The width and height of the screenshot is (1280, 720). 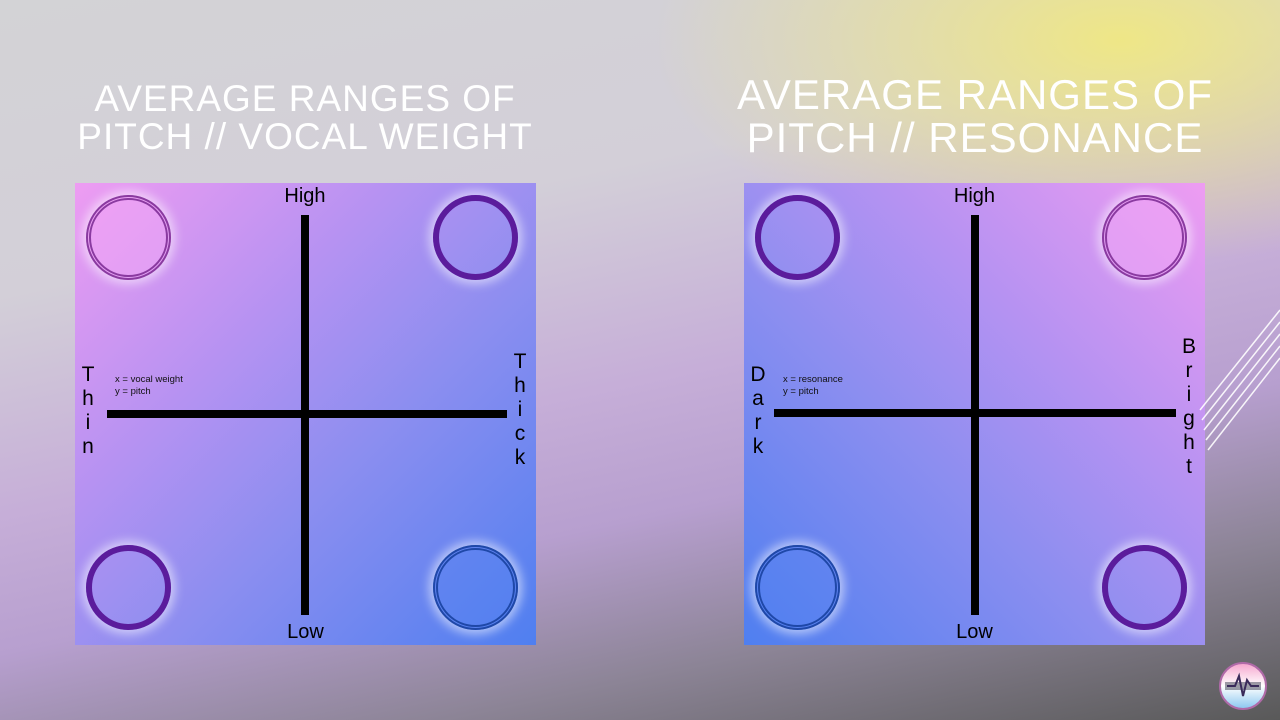 What do you see at coordinates (975, 137) in the screenshot?
I see `right-title-line-2: PITCH // RESONANCE` at bounding box center [975, 137].